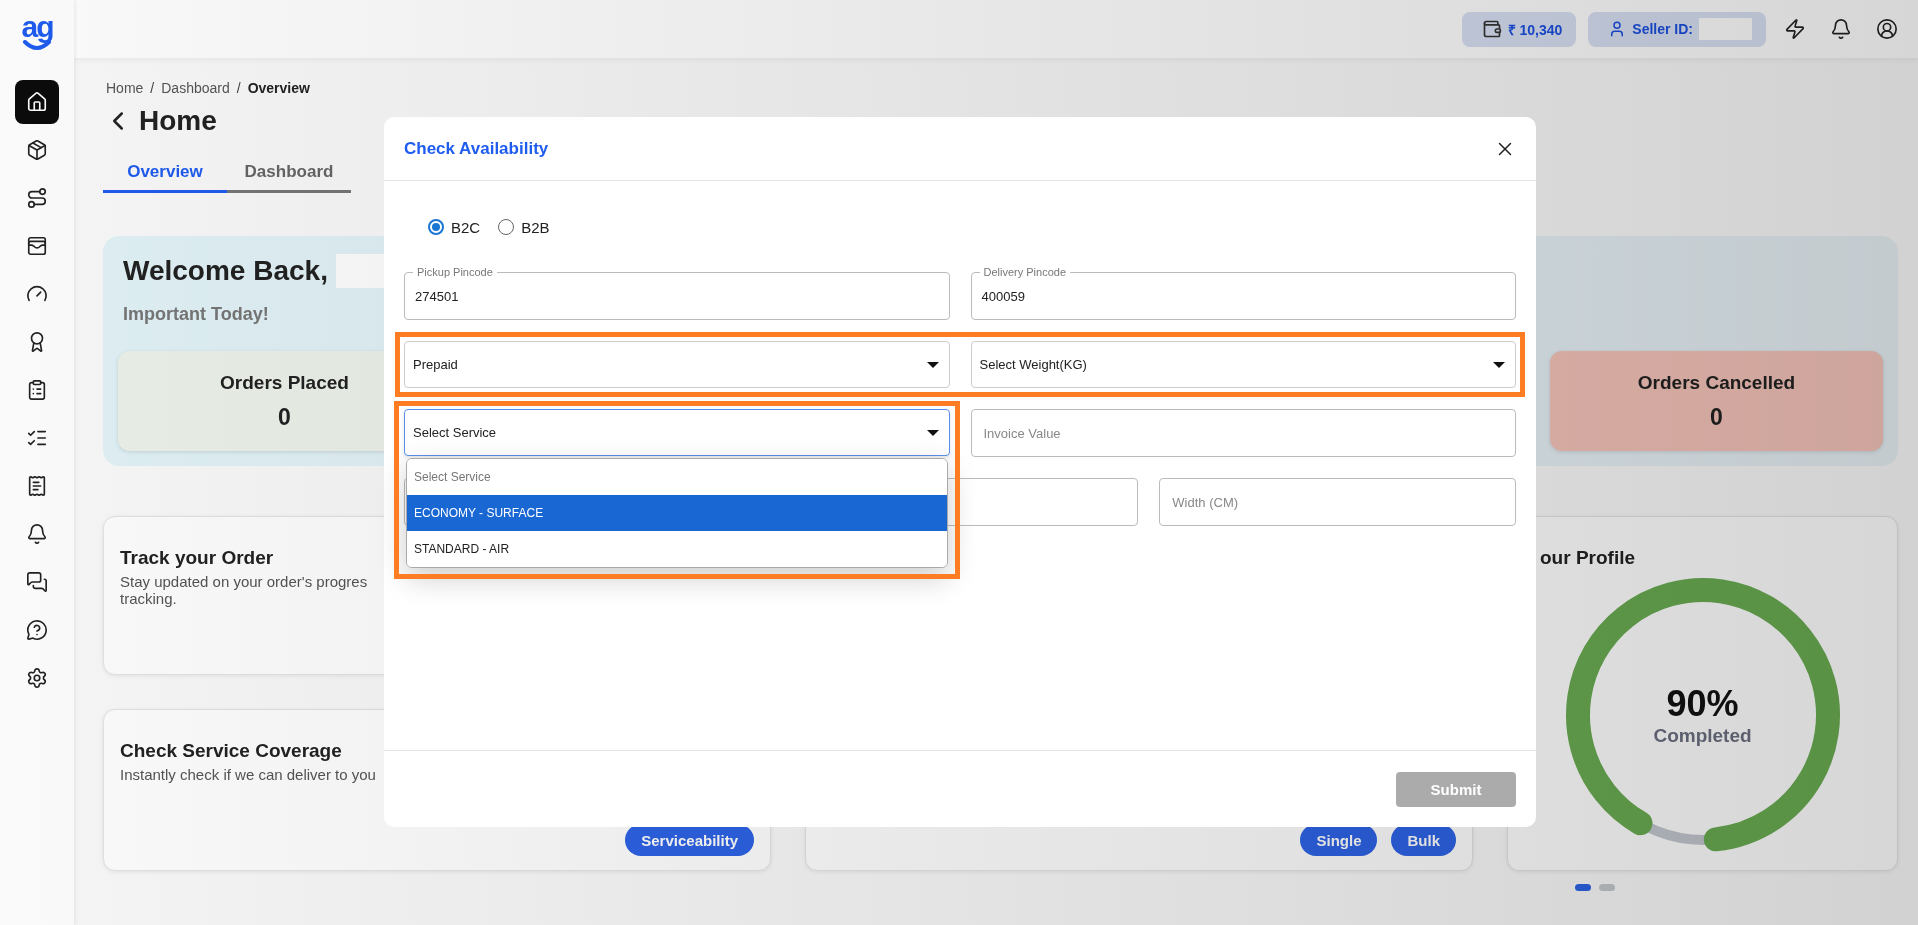 This screenshot has width=1918, height=925. I want to click on percent-text: 90%, so click(1702, 704).